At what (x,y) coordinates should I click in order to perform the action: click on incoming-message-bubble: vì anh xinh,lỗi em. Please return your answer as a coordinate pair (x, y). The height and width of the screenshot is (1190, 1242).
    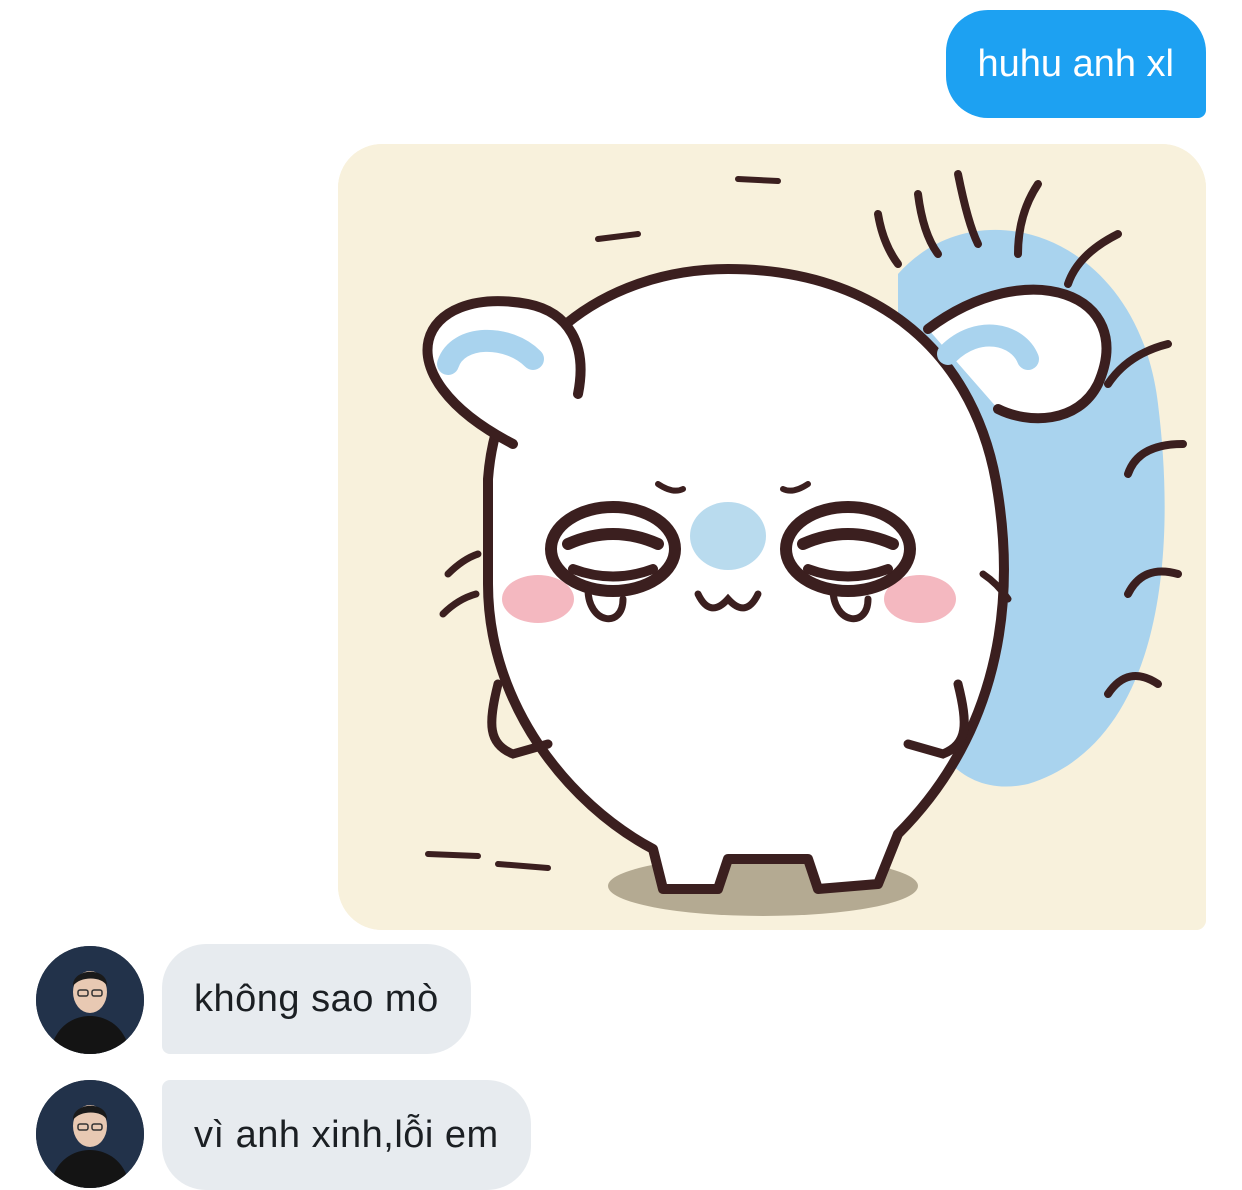
    Looking at the image, I should click on (346, 1135).